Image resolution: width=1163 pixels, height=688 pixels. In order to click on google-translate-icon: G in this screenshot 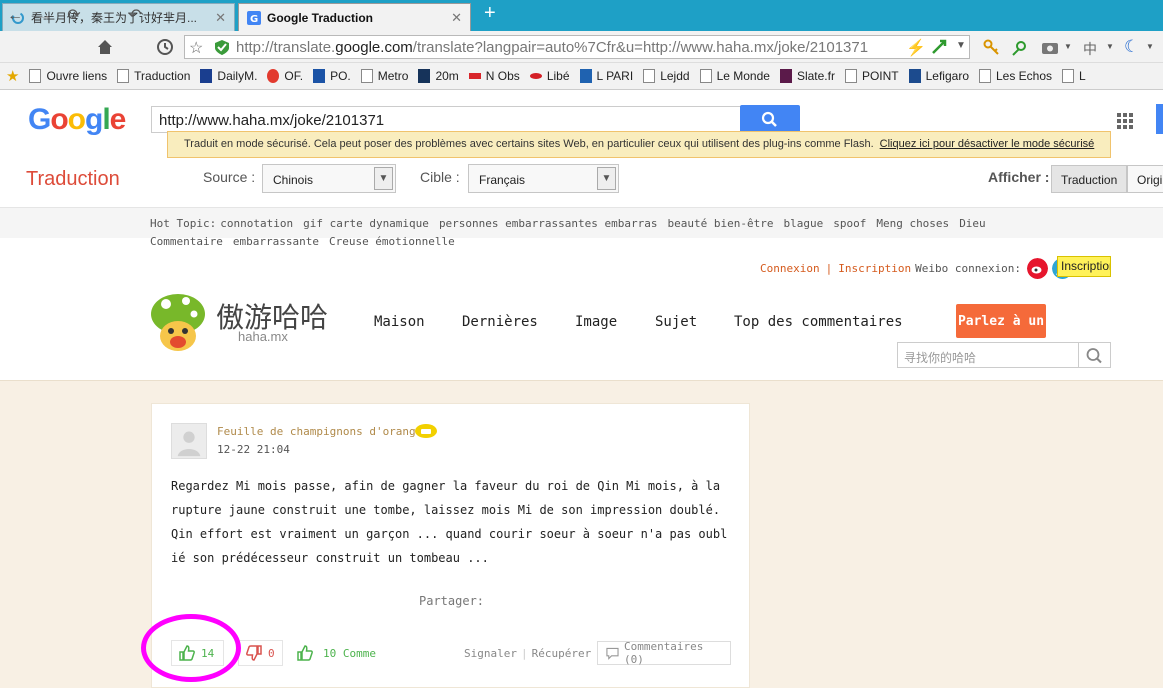, I will do `click(254, 17)`.